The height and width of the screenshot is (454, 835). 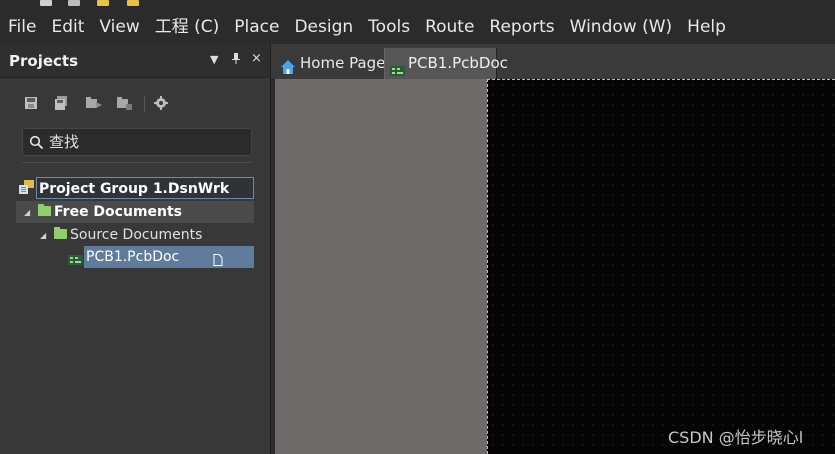 I want to click on menu-place: Place, so click(x=256, y=27).